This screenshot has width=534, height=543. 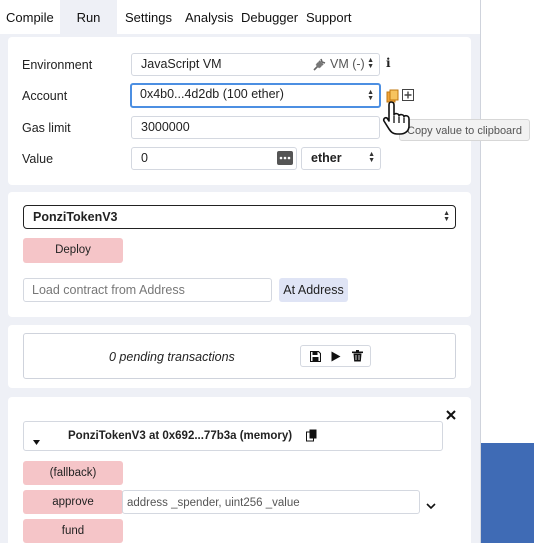 What do you see at coordinates (239, 217) in the screenshot?
I see `contract-select: PonziTokenV3 ▲ ▼` at bounding box center [239, 217].